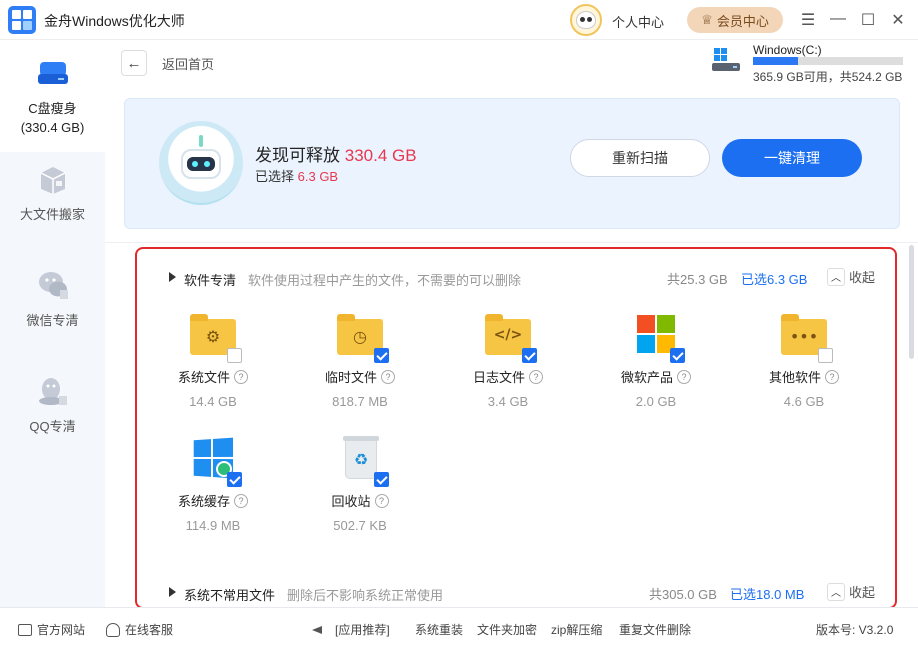 This screenshot has height=647, width=918. I want to click on sidebar-item-qq-clean: QQ专清, so click(52, 409).